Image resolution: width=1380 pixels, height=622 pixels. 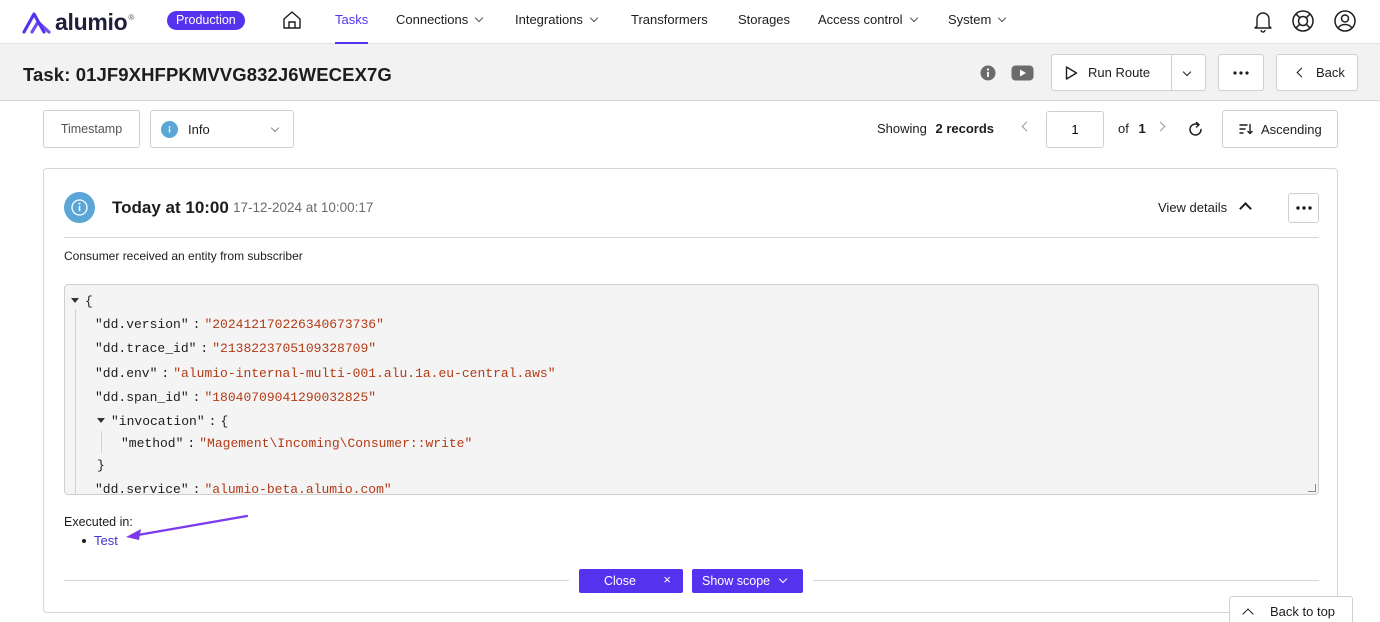 I want to click on page-title: Task: 01JF9XHFPKMVVG832J6WECEX7G, so click(x=207, y=74).